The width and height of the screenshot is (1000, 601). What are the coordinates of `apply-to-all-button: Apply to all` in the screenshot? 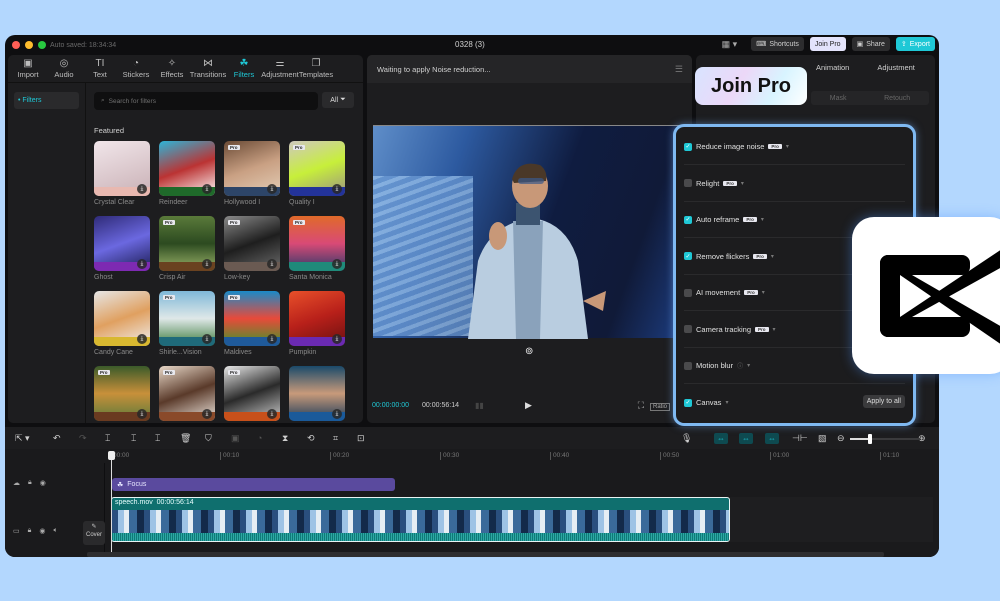 It's located at (883, 401).